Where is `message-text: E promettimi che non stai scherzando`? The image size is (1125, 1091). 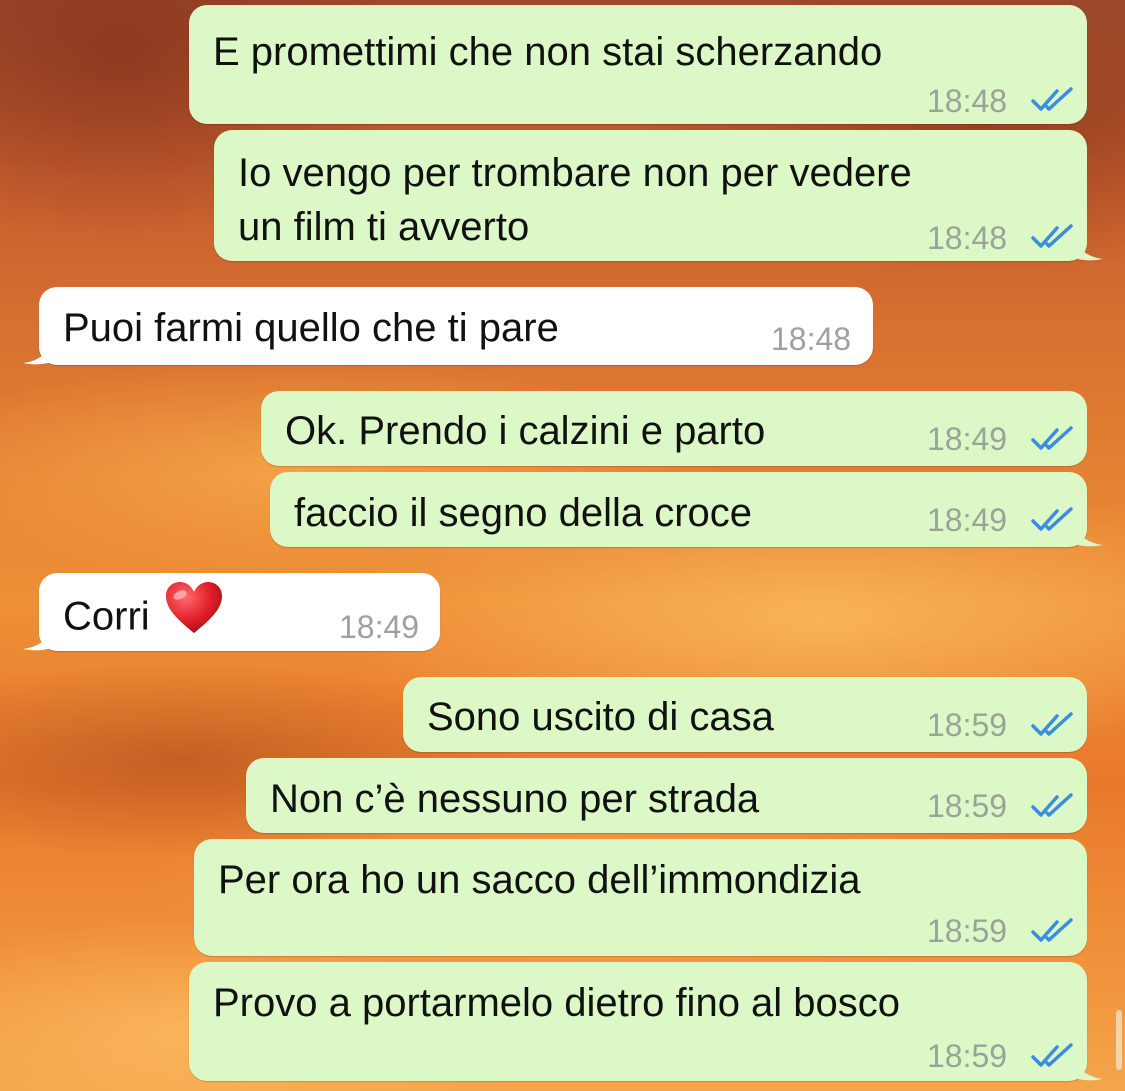
message-text: E promettimi che non stai scherzando is located at coordinates (548, 52).